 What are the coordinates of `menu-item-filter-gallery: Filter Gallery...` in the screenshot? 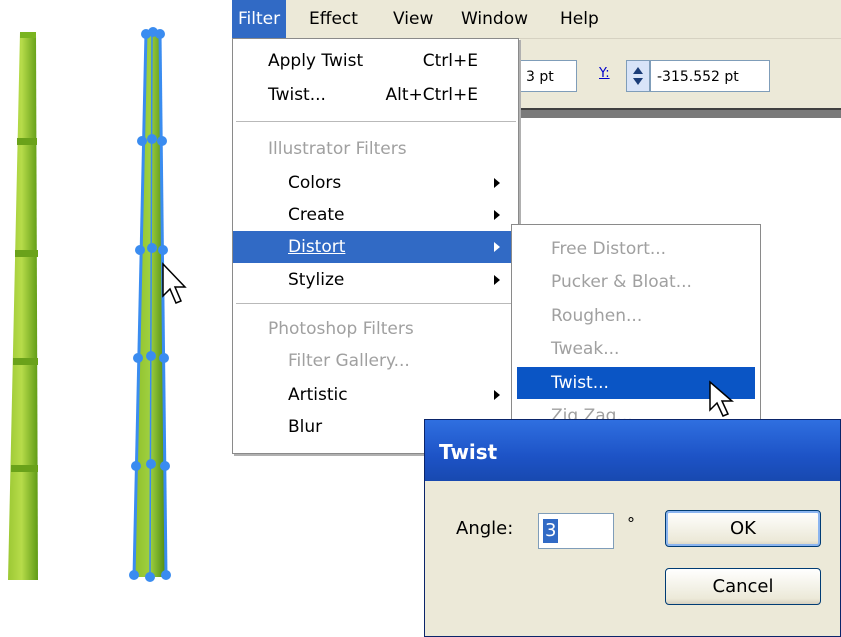 It's located at (375, 361).